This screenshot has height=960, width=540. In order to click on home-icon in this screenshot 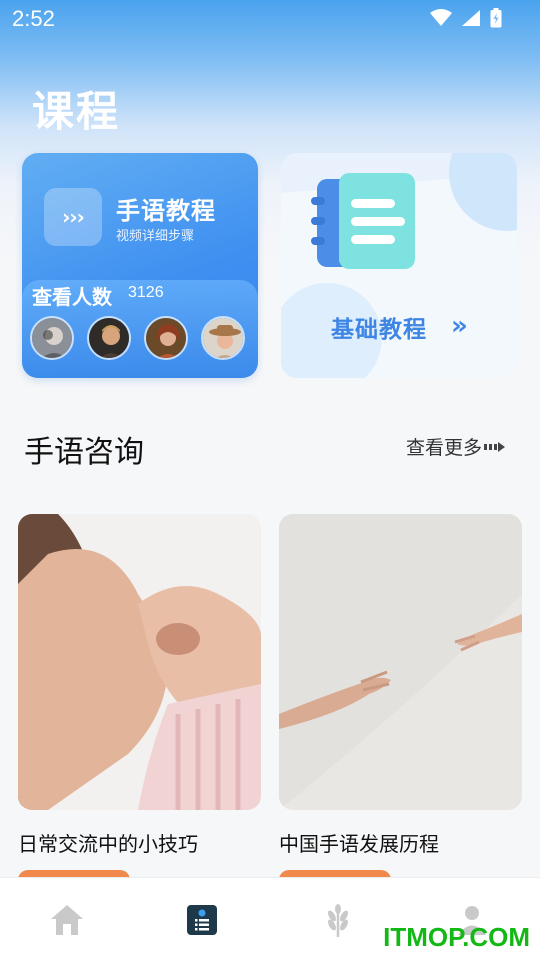, I will do `click(67, 920)`.